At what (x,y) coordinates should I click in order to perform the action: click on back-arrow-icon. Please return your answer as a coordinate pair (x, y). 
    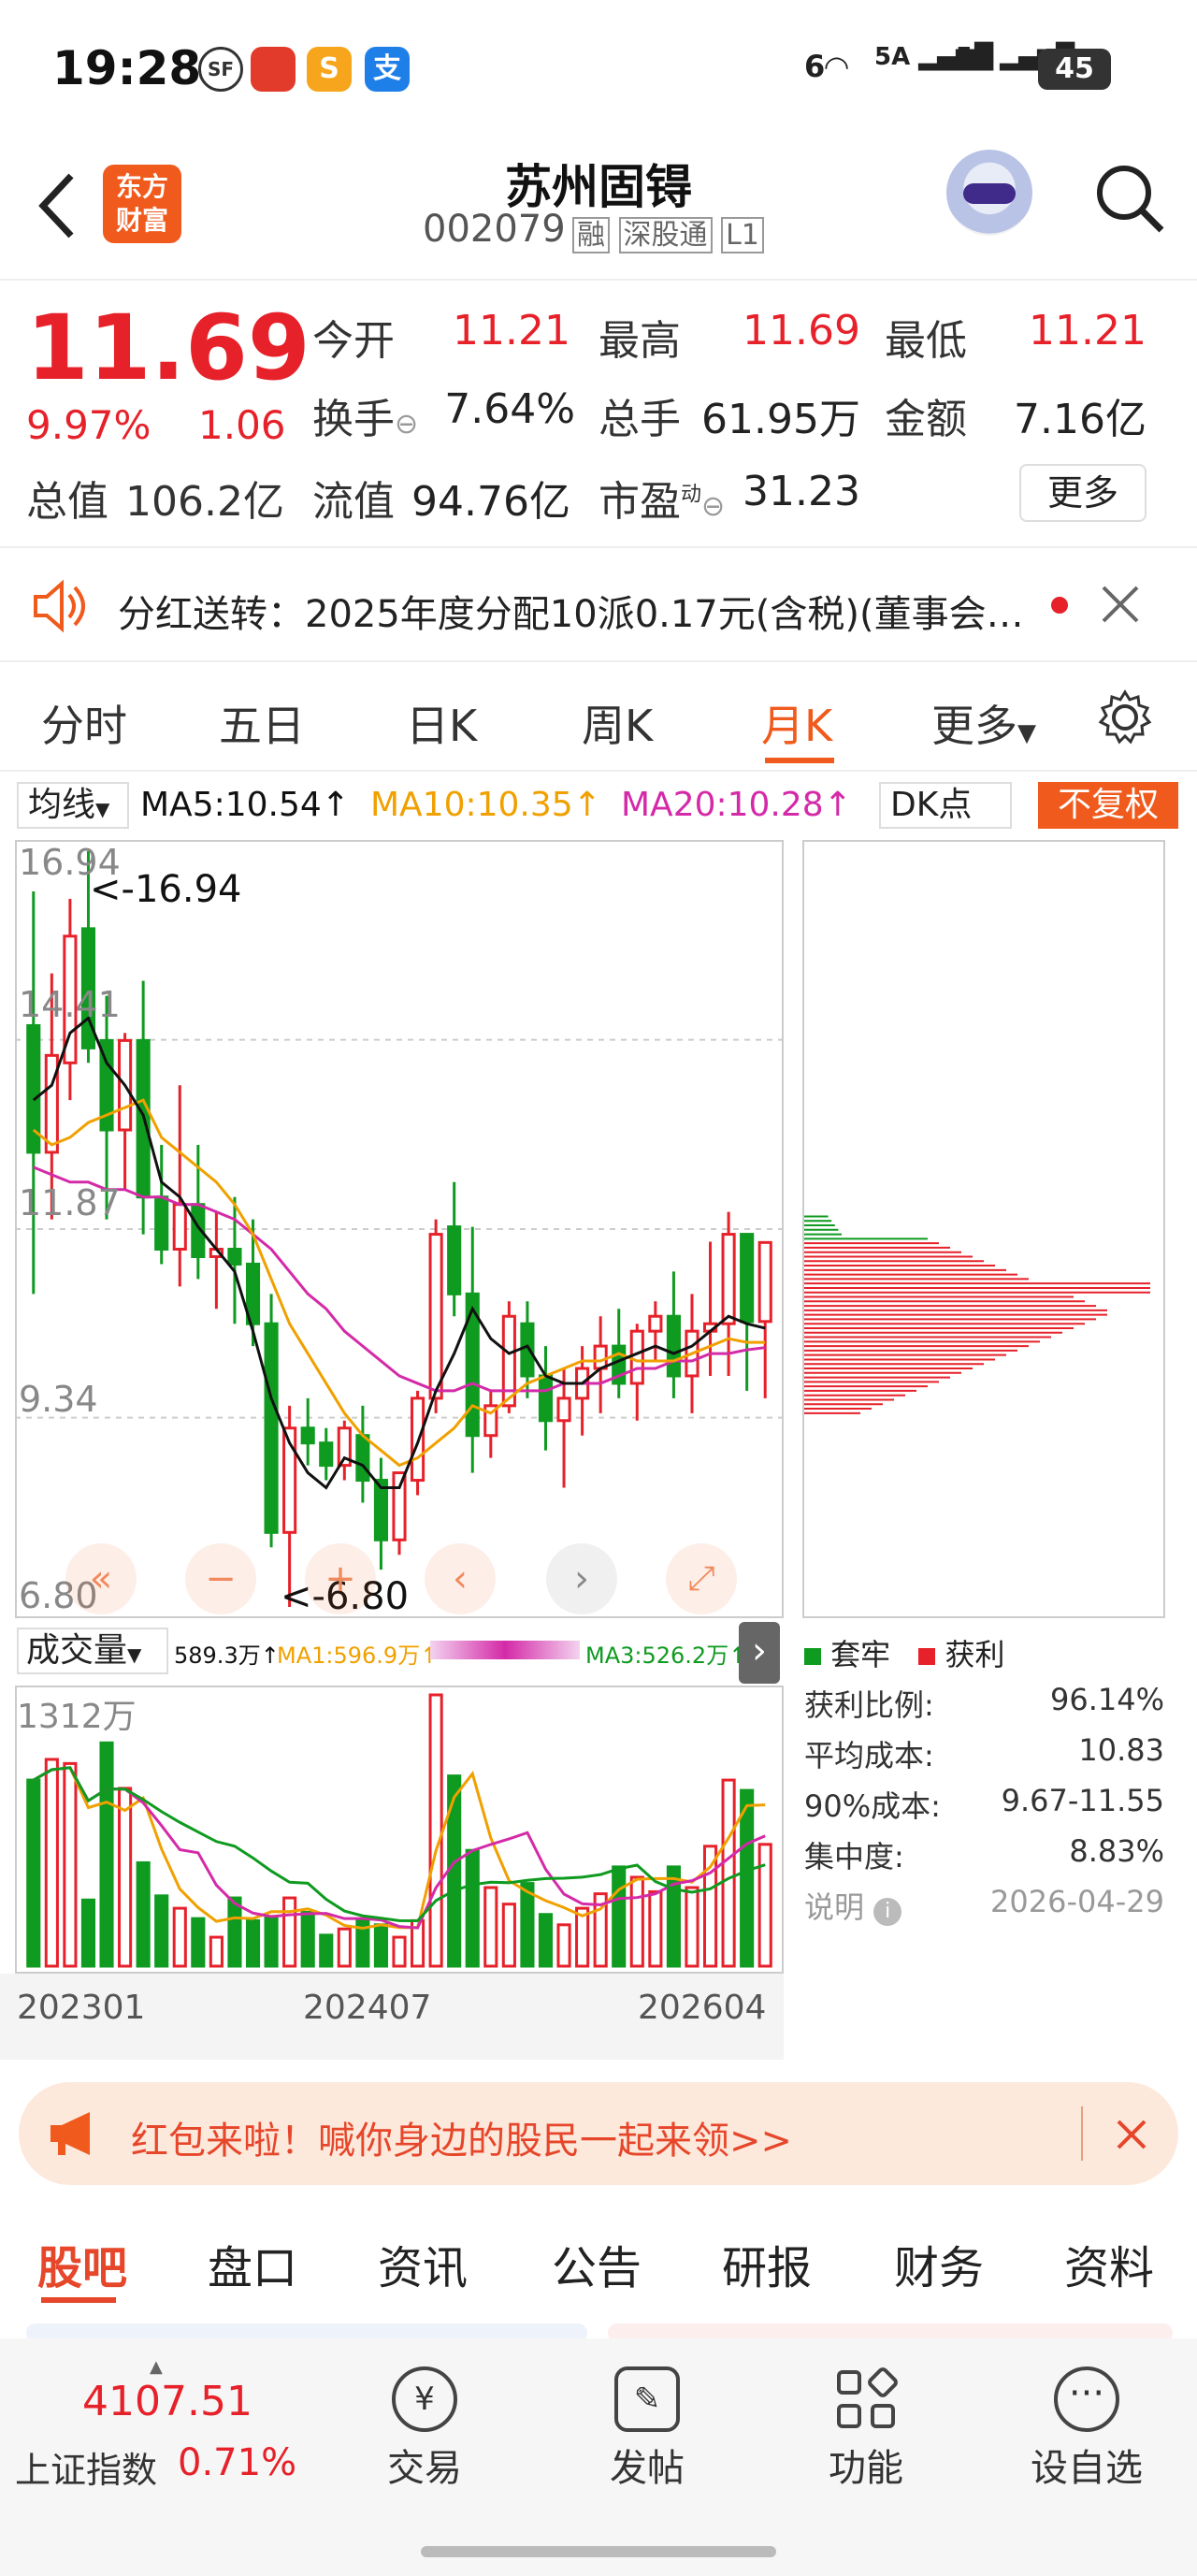
    Looking at the image, I should click on (57, 205).